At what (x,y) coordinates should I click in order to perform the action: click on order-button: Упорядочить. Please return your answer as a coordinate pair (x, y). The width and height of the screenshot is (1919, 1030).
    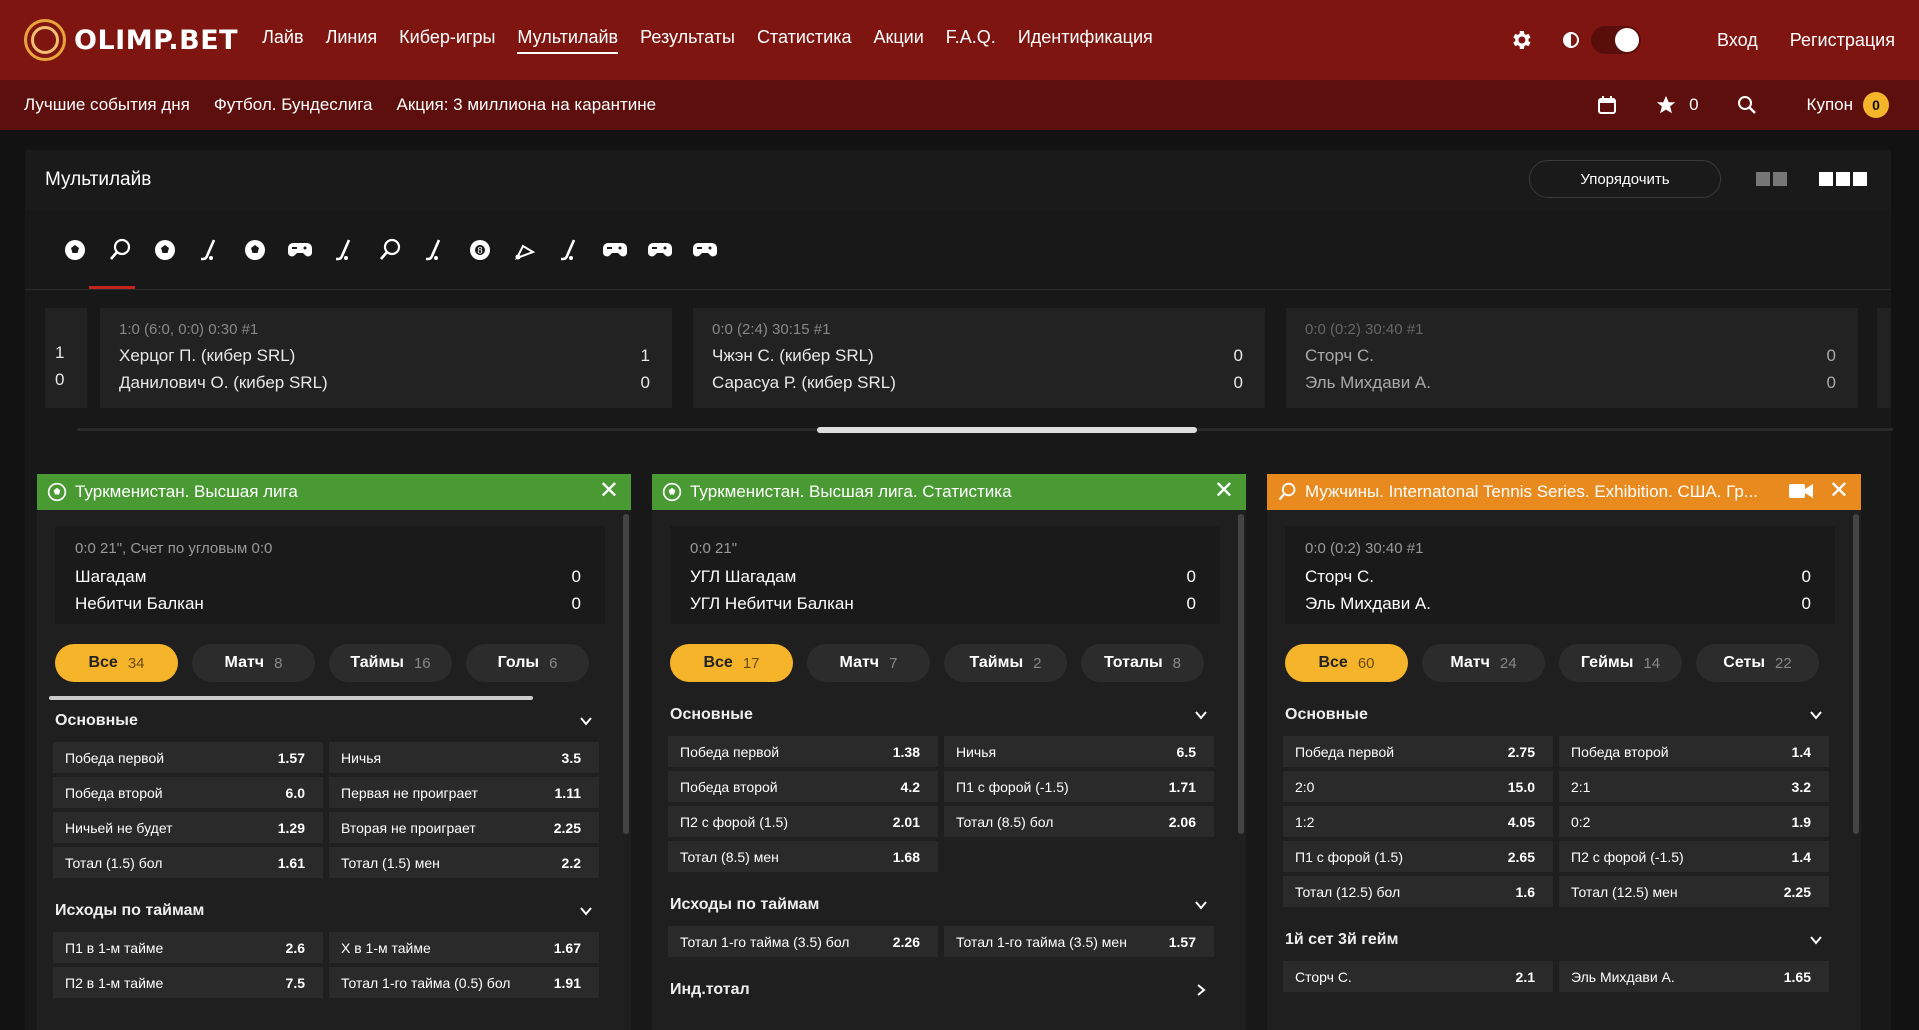
    Looking at the image, I should click on (1625, 179).